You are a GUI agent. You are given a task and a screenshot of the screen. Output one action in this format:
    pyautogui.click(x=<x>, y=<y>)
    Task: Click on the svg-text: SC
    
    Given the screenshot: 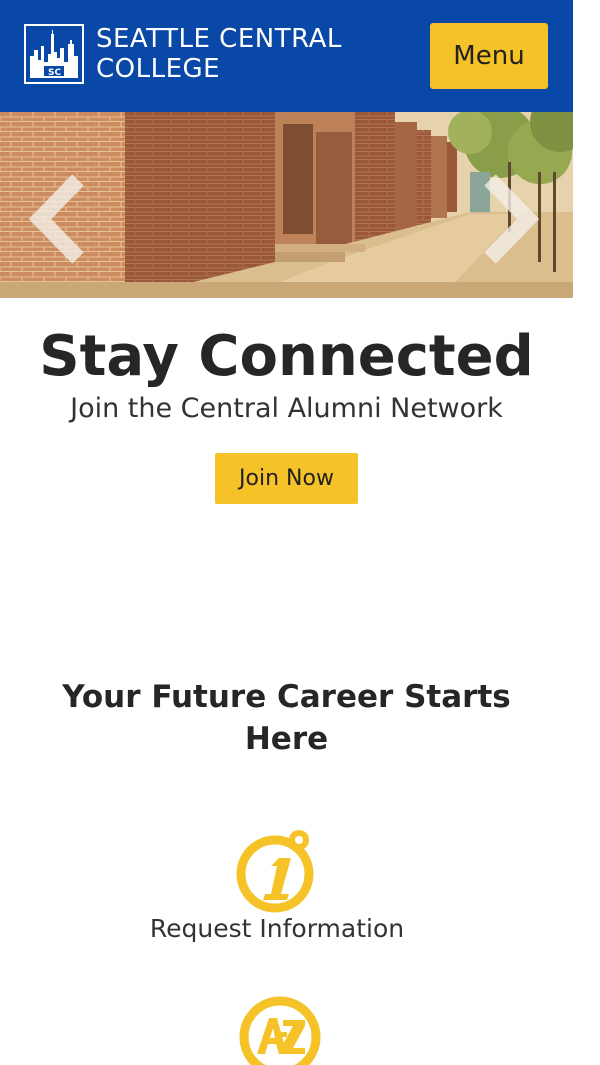 What is the action you would take?
    pyautogui.click(x=54, y=73)
    